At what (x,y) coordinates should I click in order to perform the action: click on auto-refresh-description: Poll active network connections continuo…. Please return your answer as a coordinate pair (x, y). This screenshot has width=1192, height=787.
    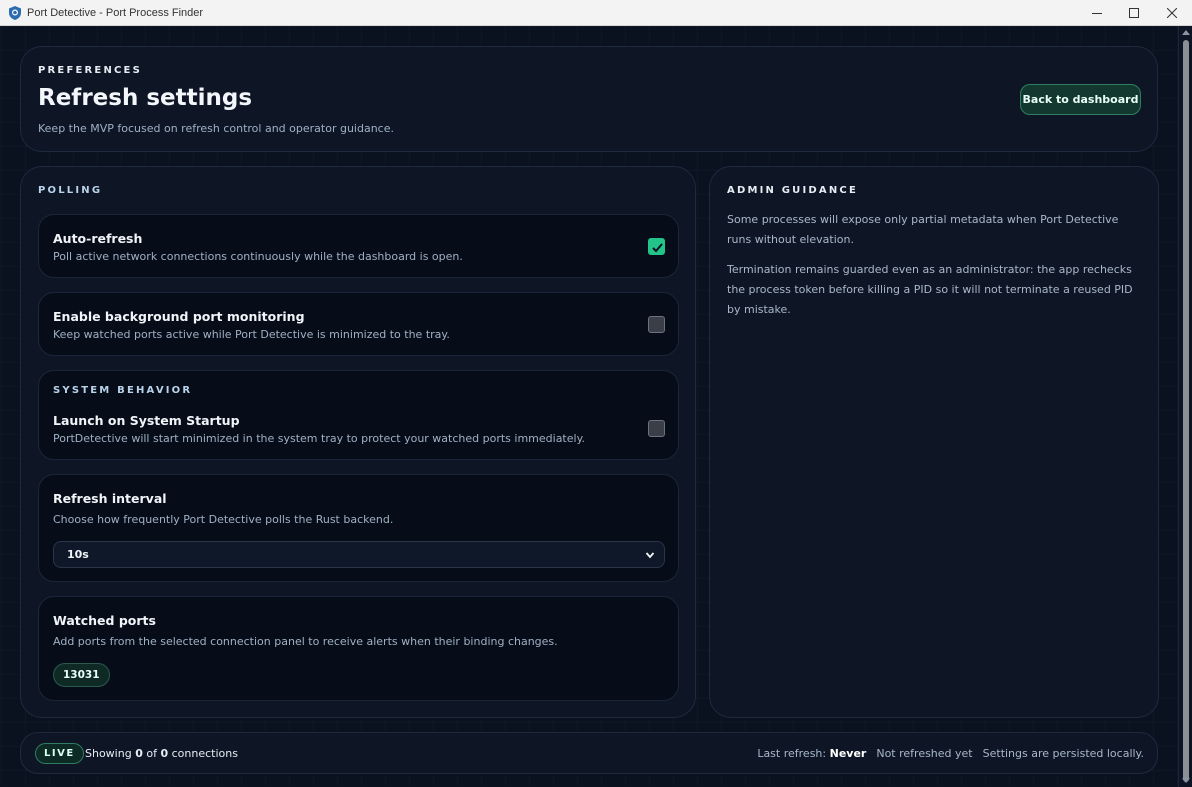
    Looking at the image, I should click on (258, 256).